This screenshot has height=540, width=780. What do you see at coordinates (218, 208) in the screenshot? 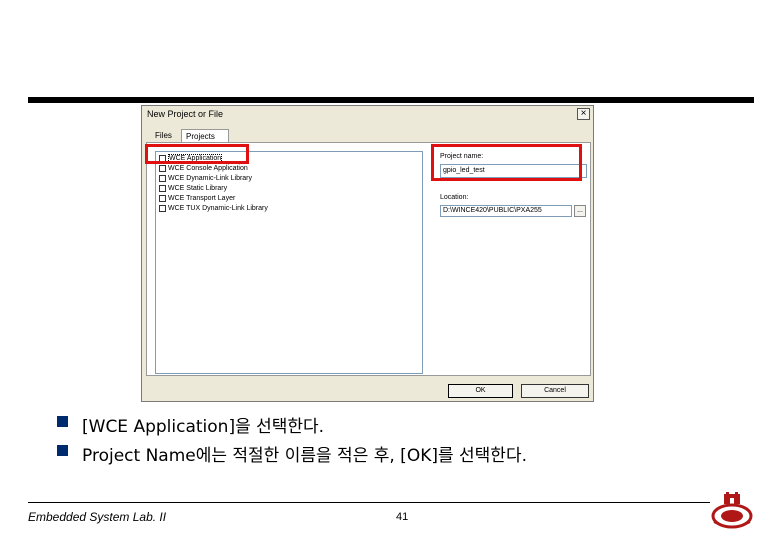
I see `list-item-label: WCE TUX Dynamic-Link Library` at bounding box center [218, 208].